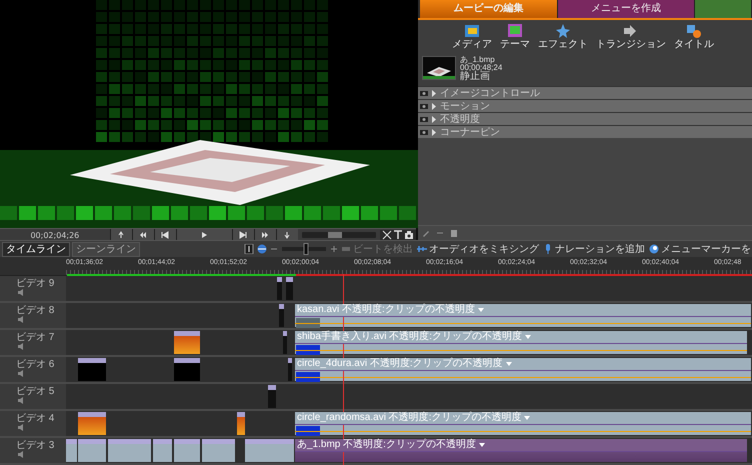 The image size is (752, 465). I want to click on clip-label: kasan.avi 不透明度:クリップの不透明度, so click(386, 310).